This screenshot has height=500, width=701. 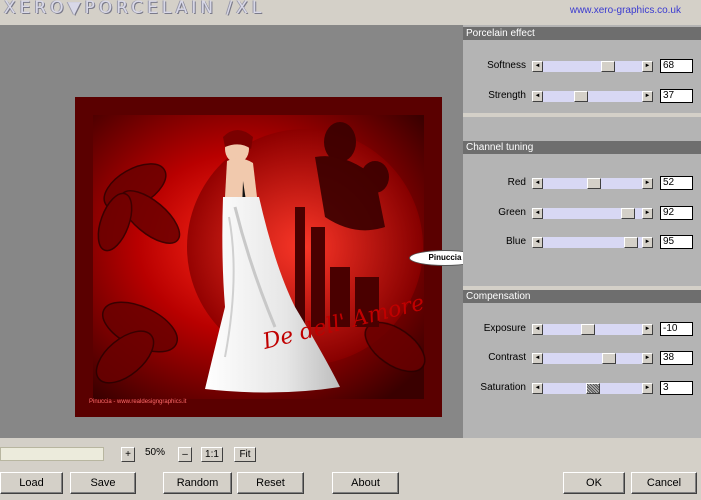 I want to click on green-label: Green, so click(x=512, y=212).